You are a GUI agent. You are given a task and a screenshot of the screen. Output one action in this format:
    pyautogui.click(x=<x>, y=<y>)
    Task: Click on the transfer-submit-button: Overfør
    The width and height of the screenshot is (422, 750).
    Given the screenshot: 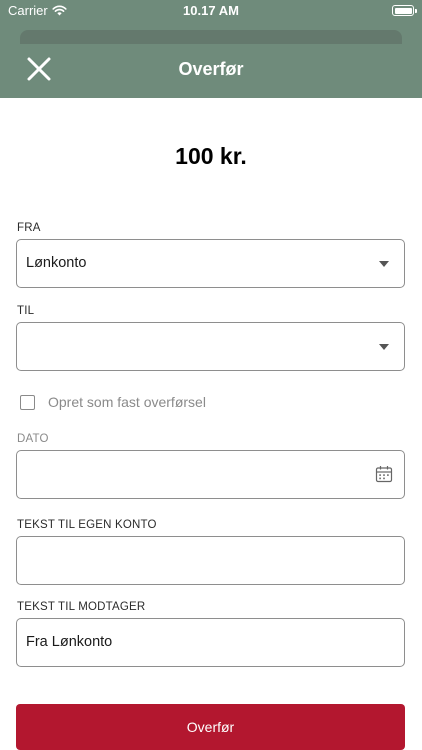 What is the action you would take?
    pyautogui.click(x=210, y=727)
    